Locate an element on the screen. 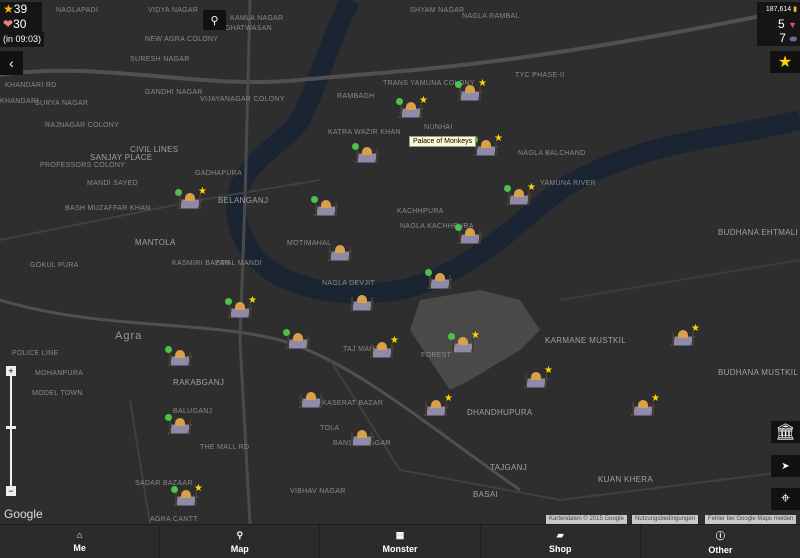 Image resolution: width=800 pixels, height=558 pixels. map-label: Kaserat Bazar is located at coordinates (353, 403).